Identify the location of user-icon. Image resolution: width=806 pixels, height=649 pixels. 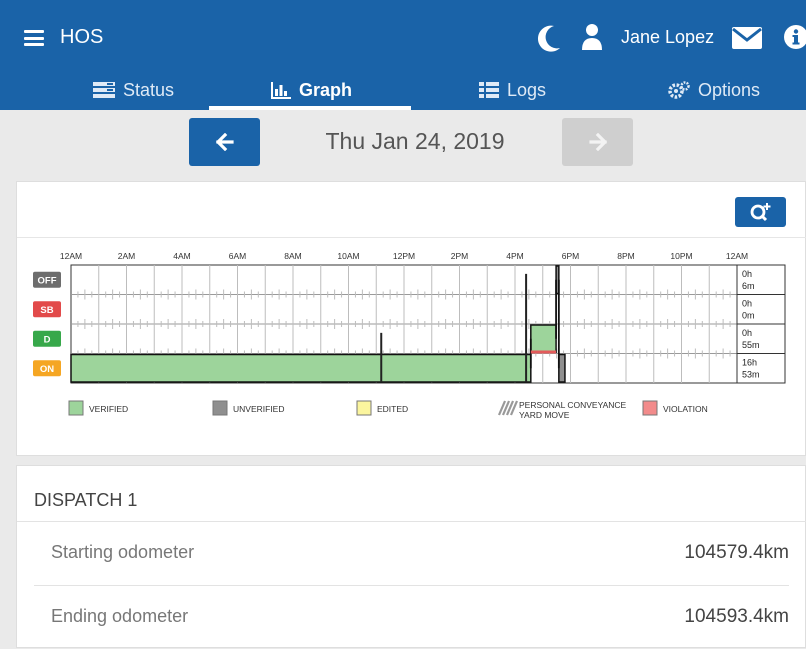
(592, 37).